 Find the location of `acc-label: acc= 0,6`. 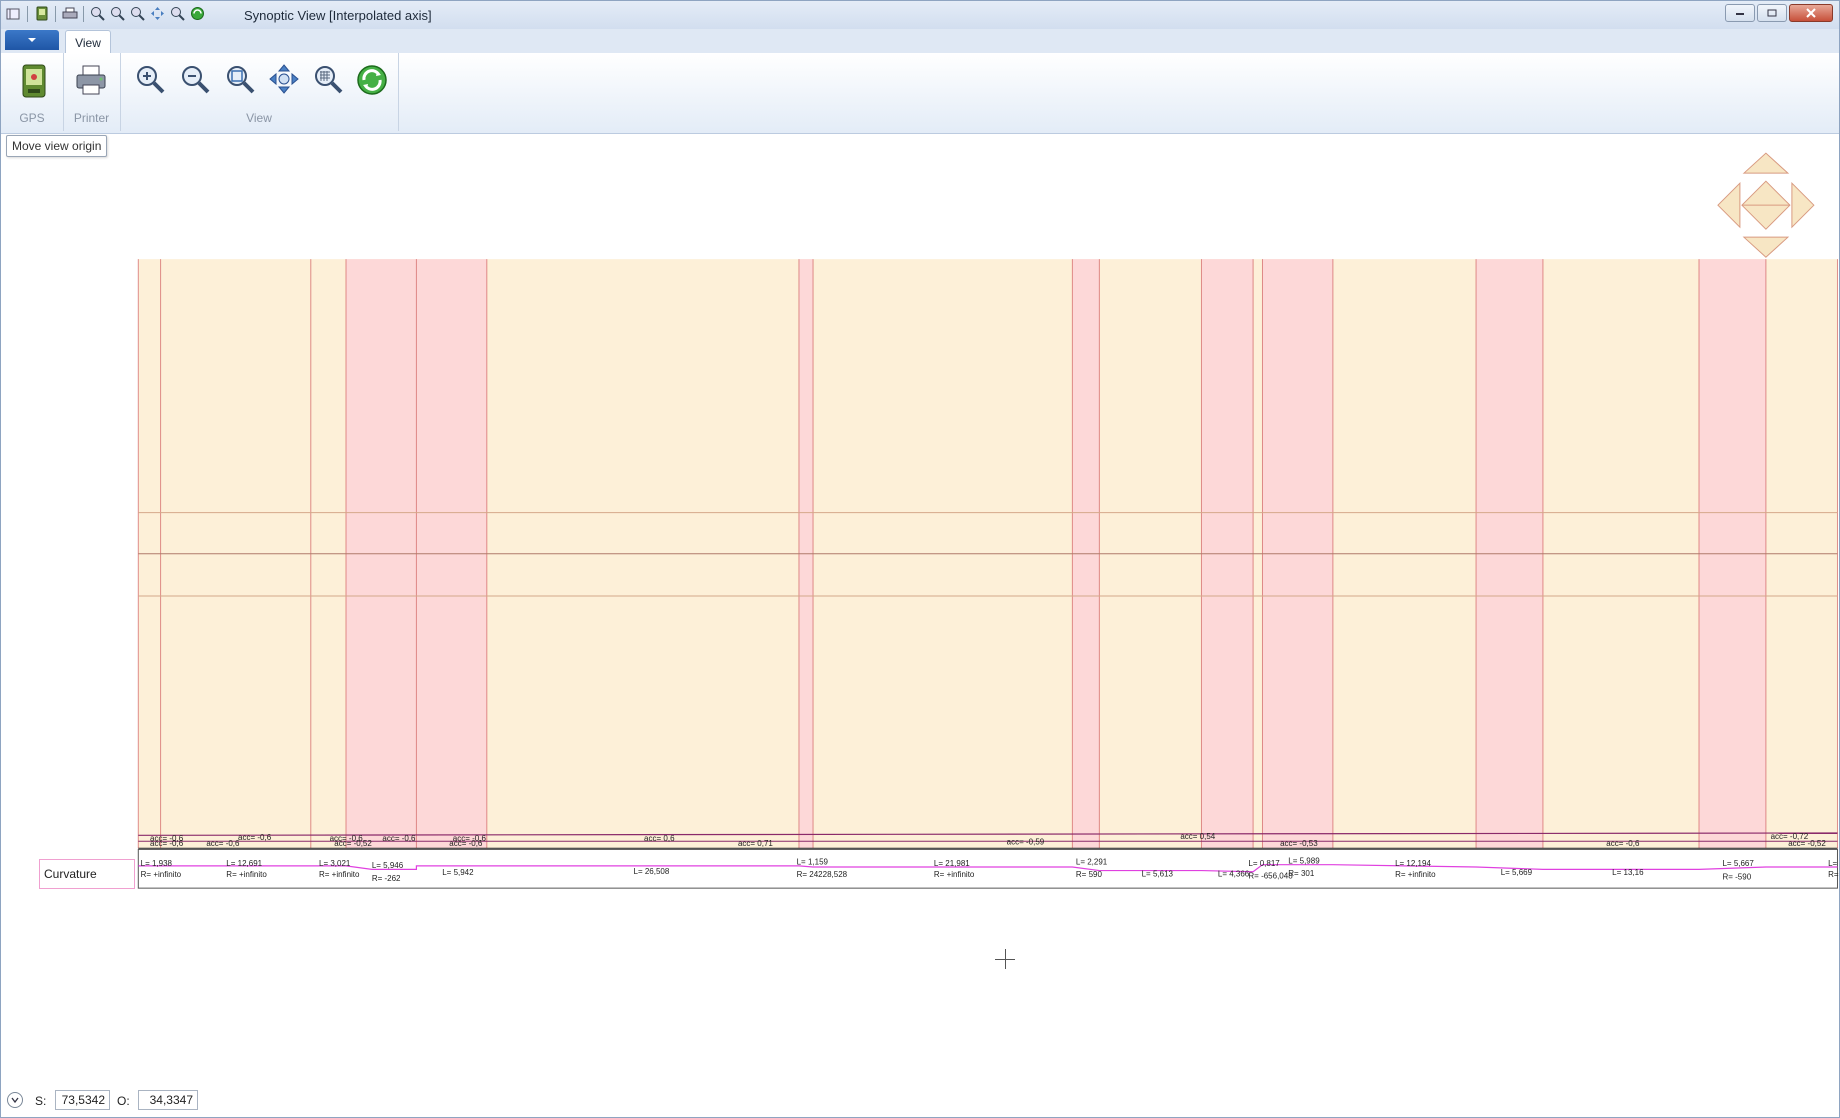

acc-label: acc= 0,6 is located at coordinates (659, 838).